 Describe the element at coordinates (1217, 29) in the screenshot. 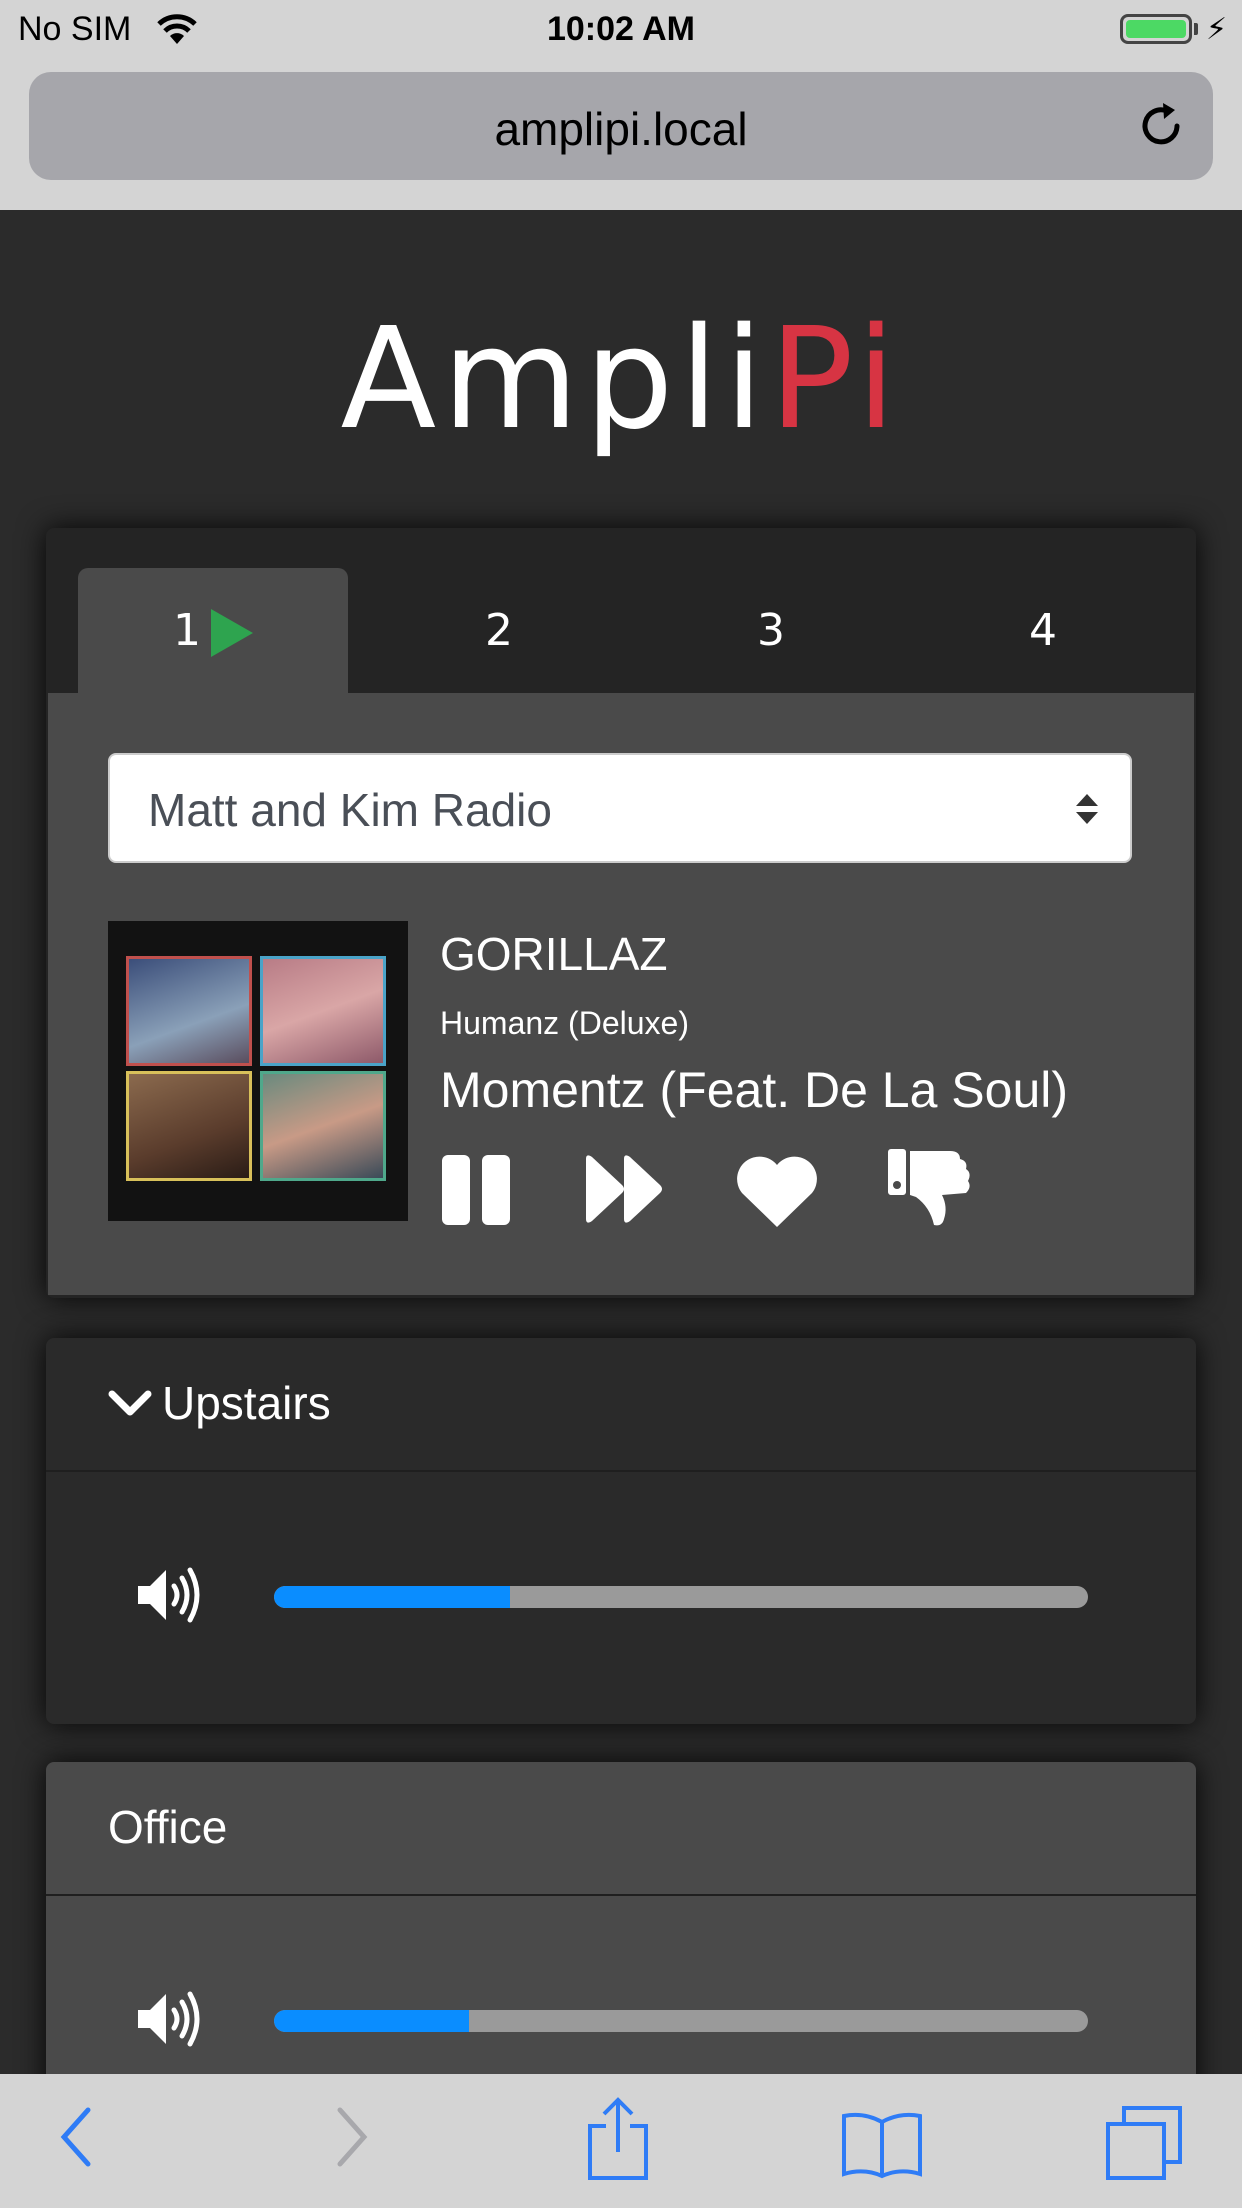

I see `charging-icon: ⚡` at that location.